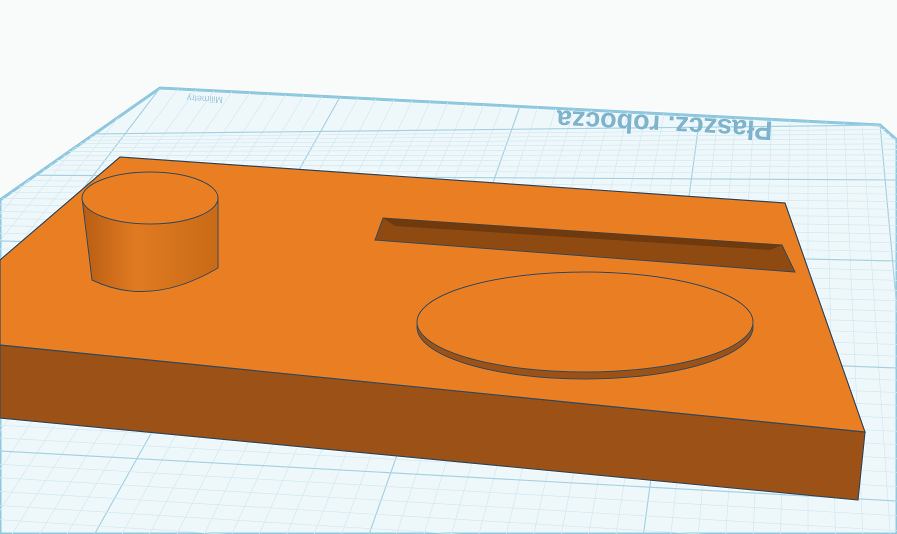 Image resolution: width=897 pixels, height=534 pixels. What do you see at coordinates (665, 125) in the screenshot?
I see `workplane-title: Płaszcz. robocza` at bounding box center [665, 125].